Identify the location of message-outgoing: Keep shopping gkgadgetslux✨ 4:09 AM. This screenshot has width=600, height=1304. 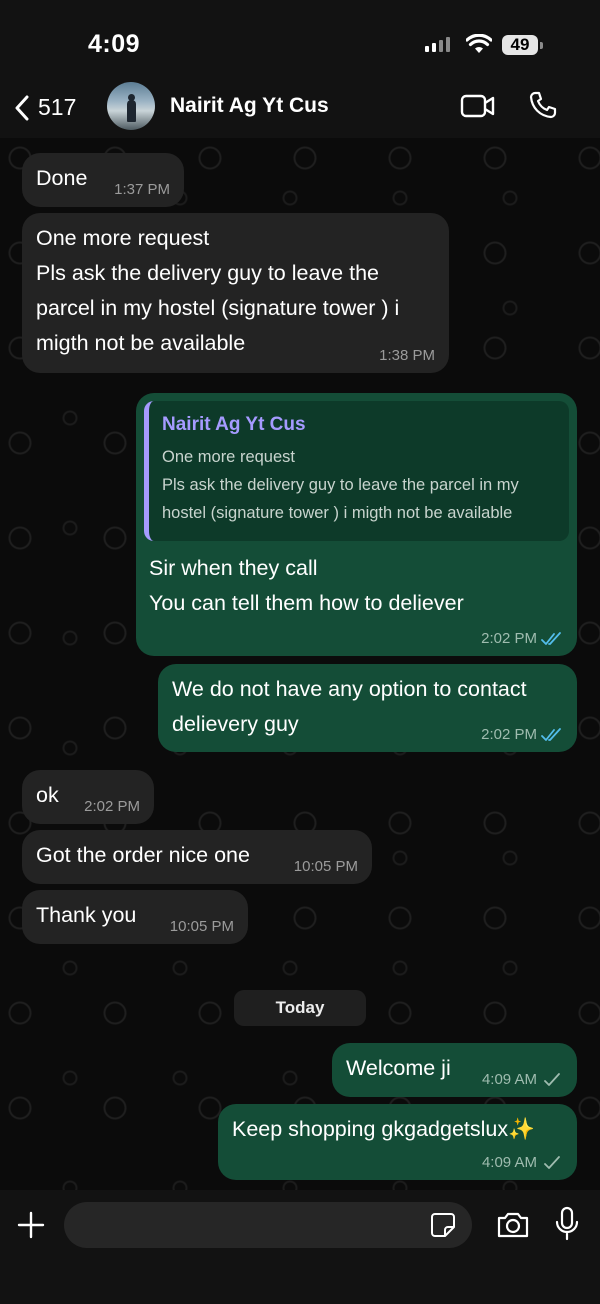
(397, 1142).